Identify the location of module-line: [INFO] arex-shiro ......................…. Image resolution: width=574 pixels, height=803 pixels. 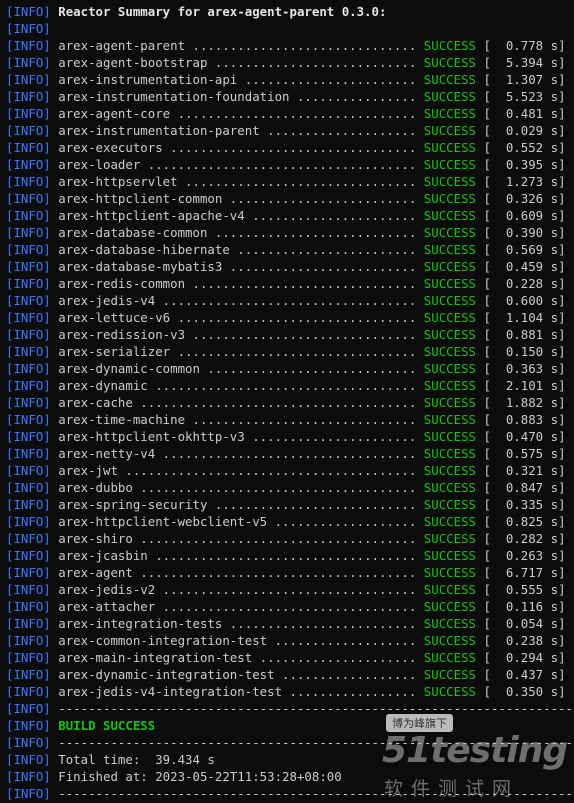
(290, 538).